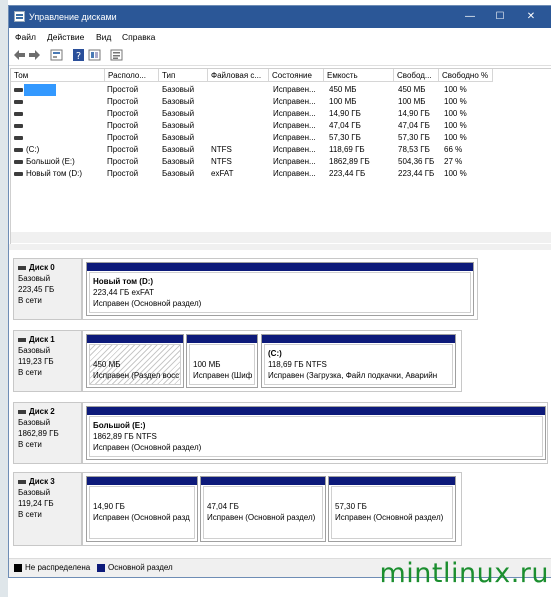 The width and height of the screenshot is (551, 597). What do you see at coordinates (125, 436) in the screenshot?
I see `partition-size: 1862,89 ГБ NTFS` at bounding box center [125, 436].